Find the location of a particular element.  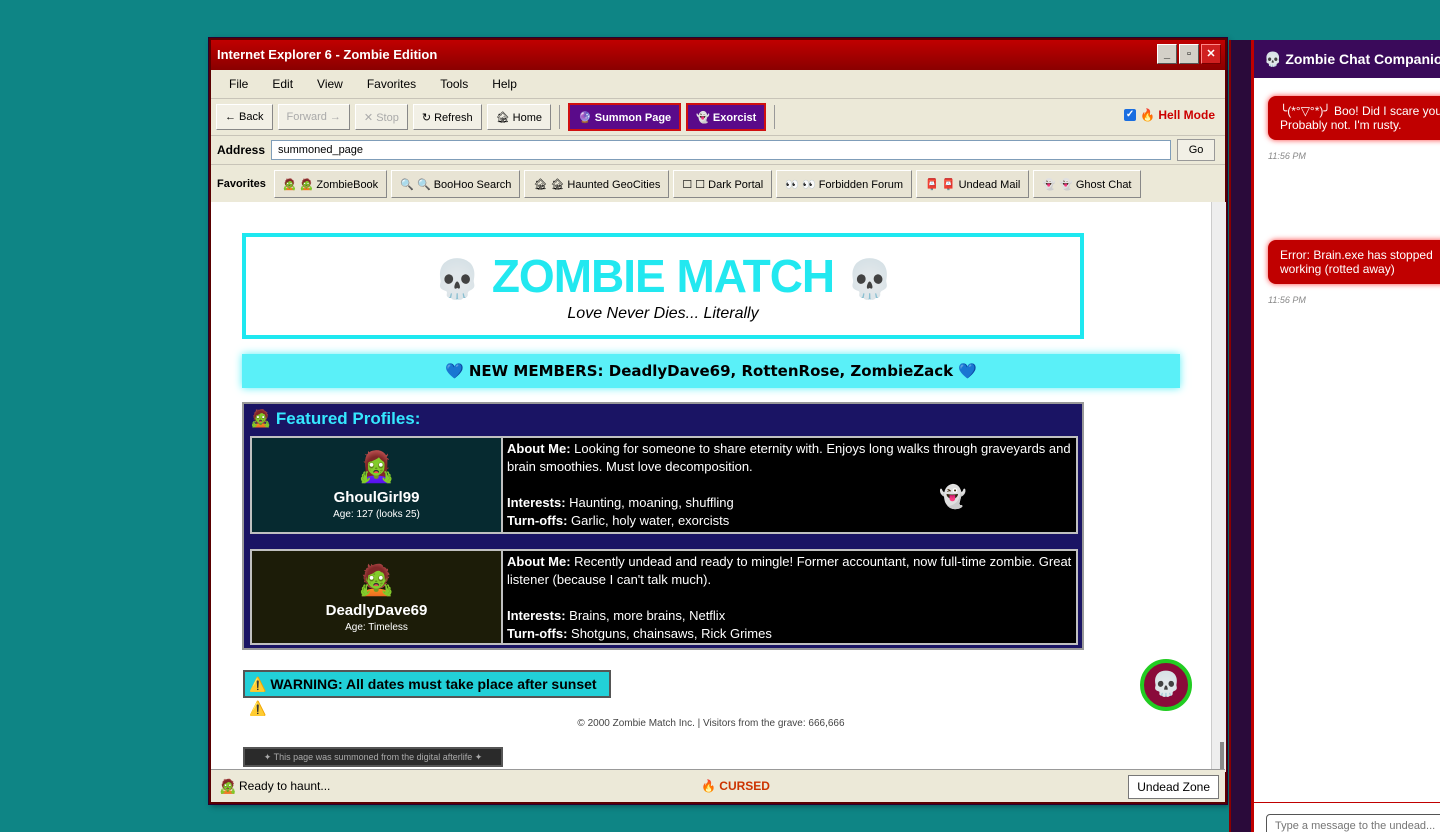

zombie-avatar-icon: 🧟 is located at coordinates (376, 580).